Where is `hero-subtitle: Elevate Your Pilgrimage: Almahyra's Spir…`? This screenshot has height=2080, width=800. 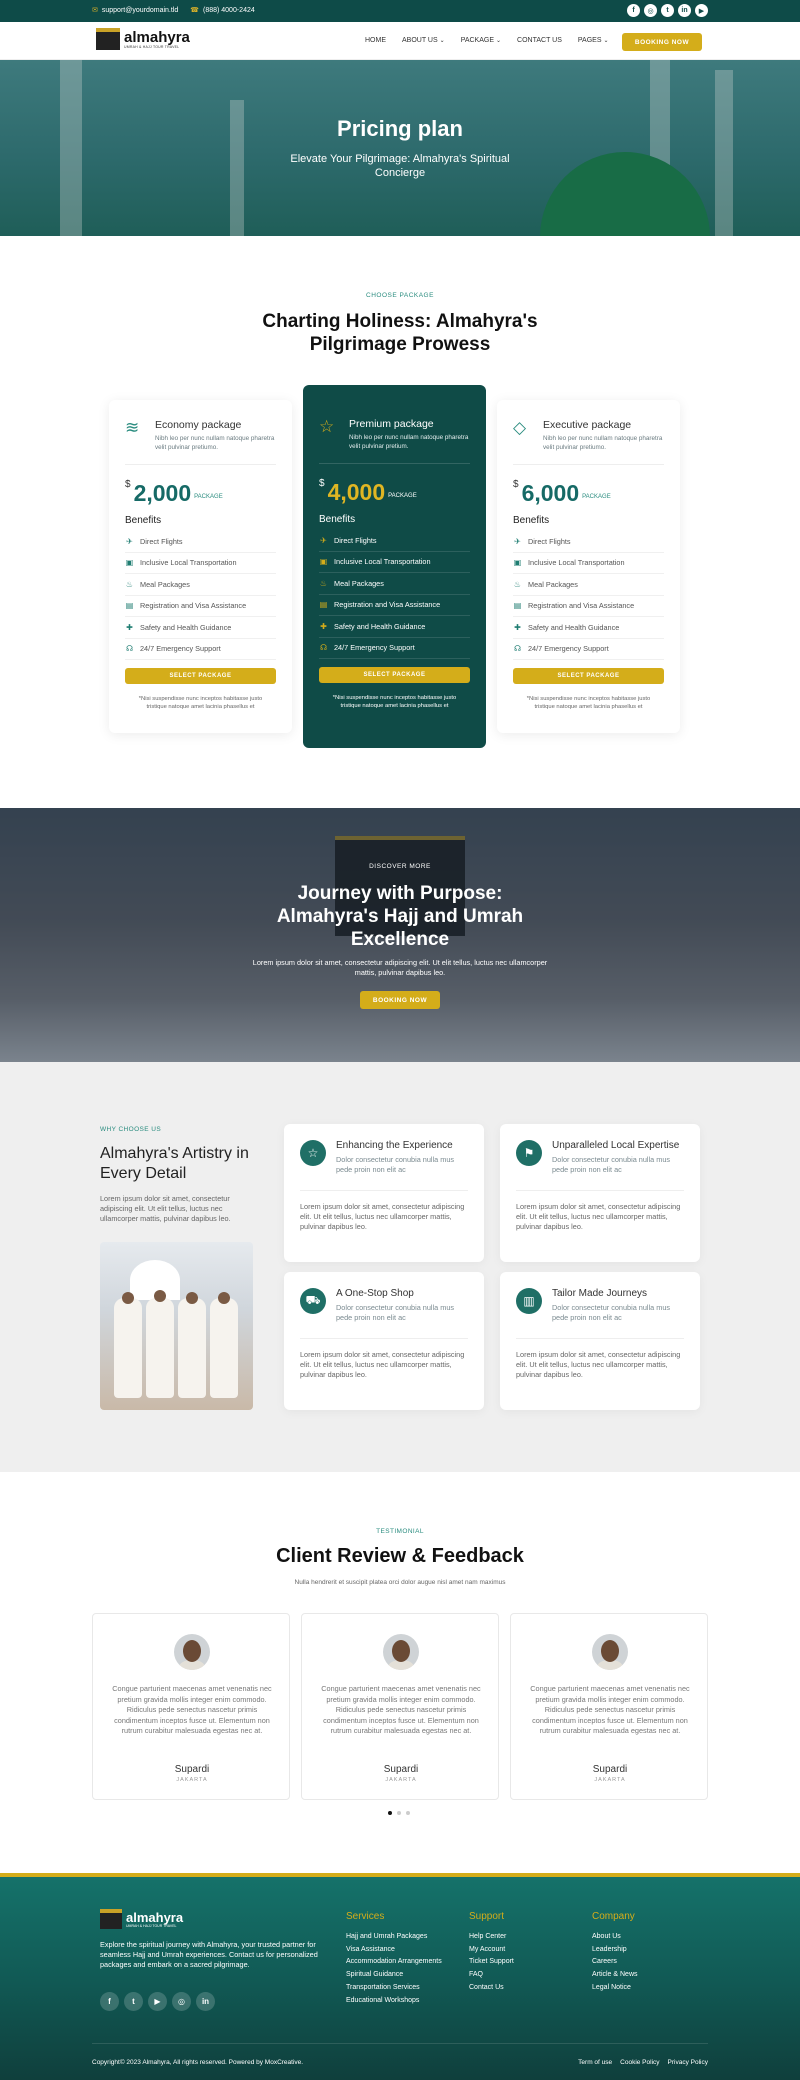 hero-subtitle: Elevate Your Pilgrimage: Almahyra's Spir… is located at coordinates (400, 166).